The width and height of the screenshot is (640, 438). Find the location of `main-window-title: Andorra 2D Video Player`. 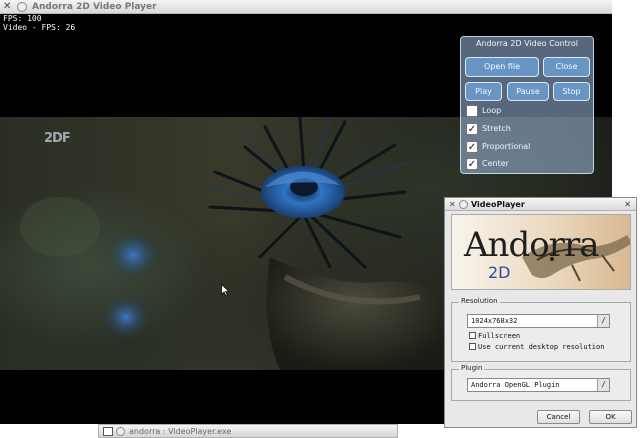

main-window-title: Andorra 2D Video Player is located at coordinates (94, 7).